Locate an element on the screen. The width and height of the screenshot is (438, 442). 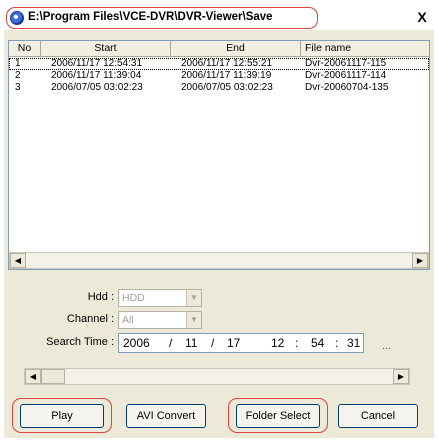
title-highlight-annotation is located at coordinates (162, 18).